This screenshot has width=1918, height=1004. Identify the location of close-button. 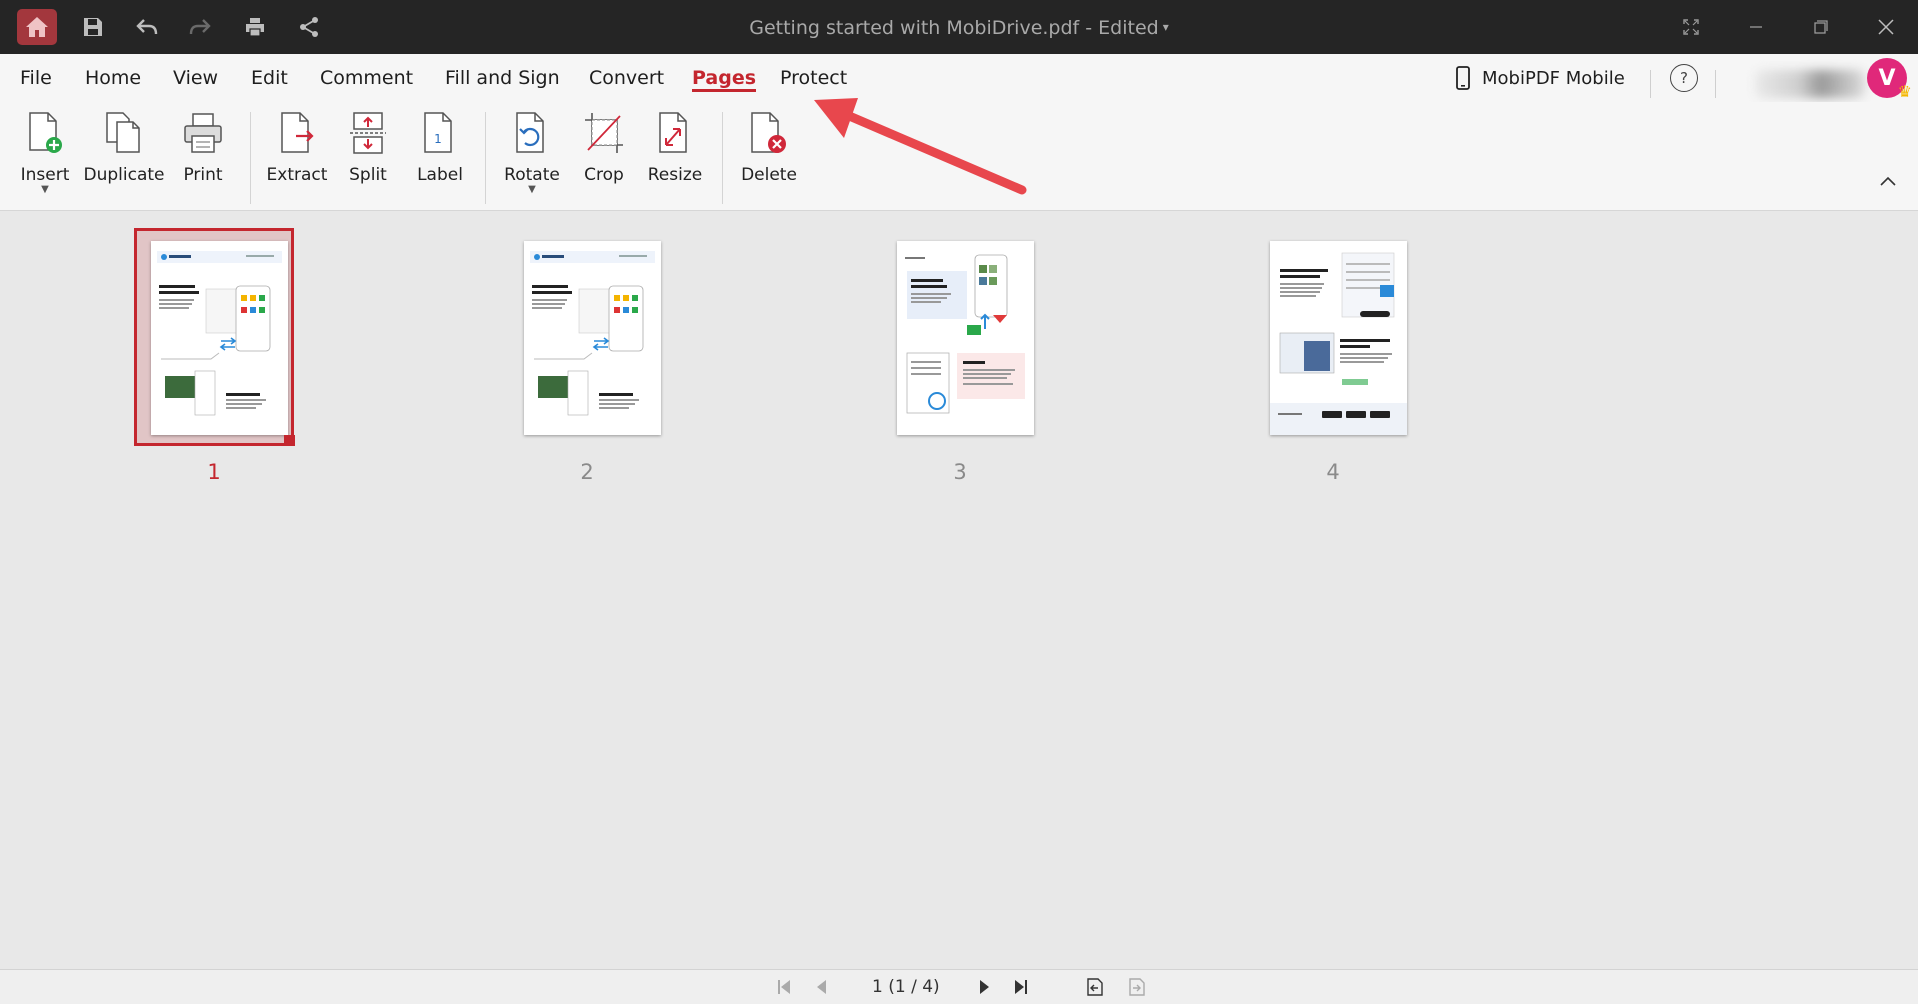
(1886, 27).